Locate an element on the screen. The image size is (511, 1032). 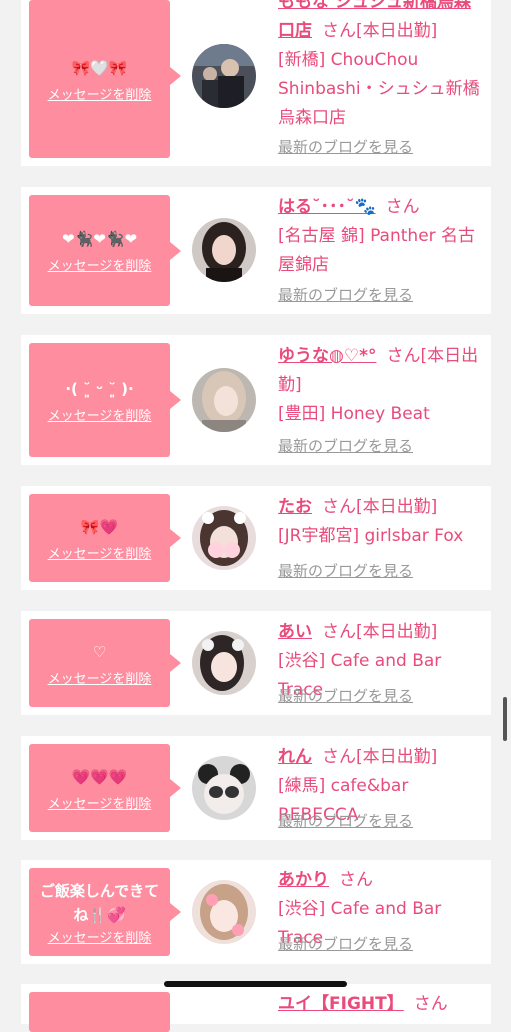
shop-name: [豊田] Honey Beat is located at coordinates (354, 414).